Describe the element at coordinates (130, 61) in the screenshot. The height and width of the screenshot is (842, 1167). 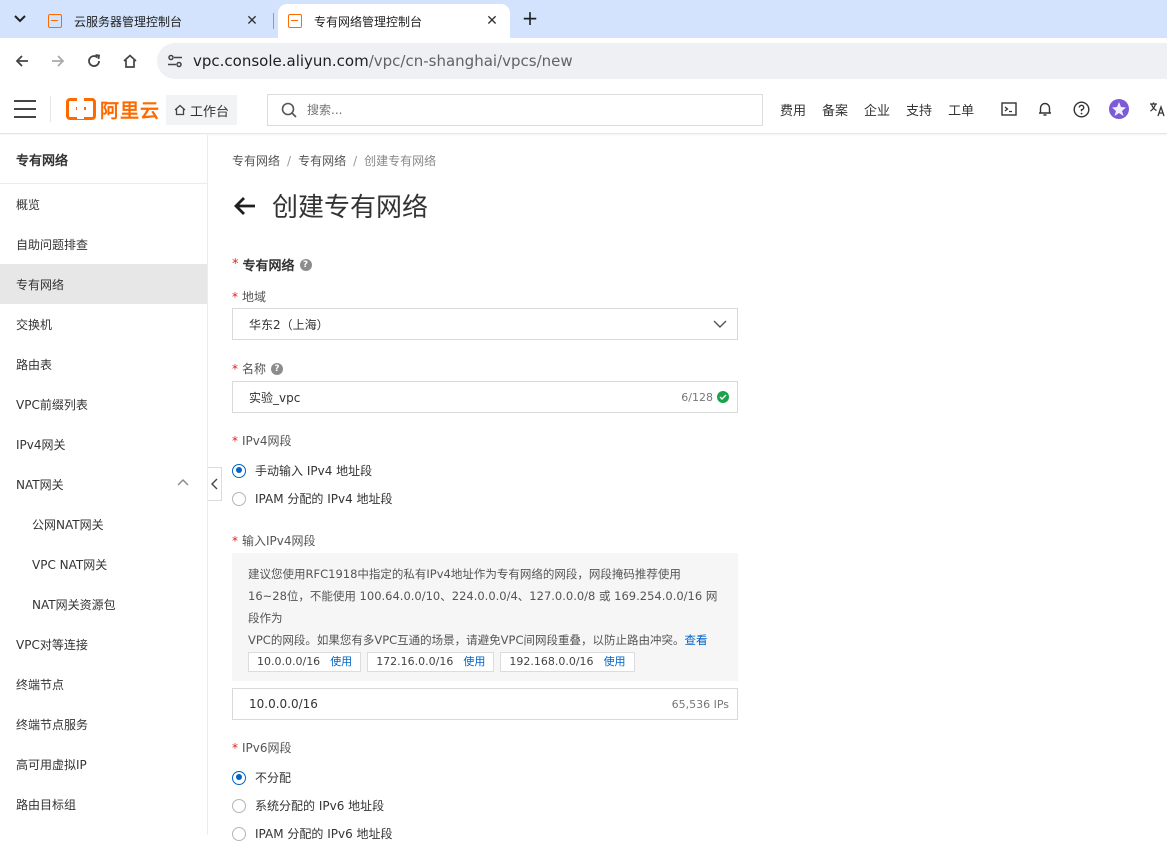
I see `home-icon` at that location.